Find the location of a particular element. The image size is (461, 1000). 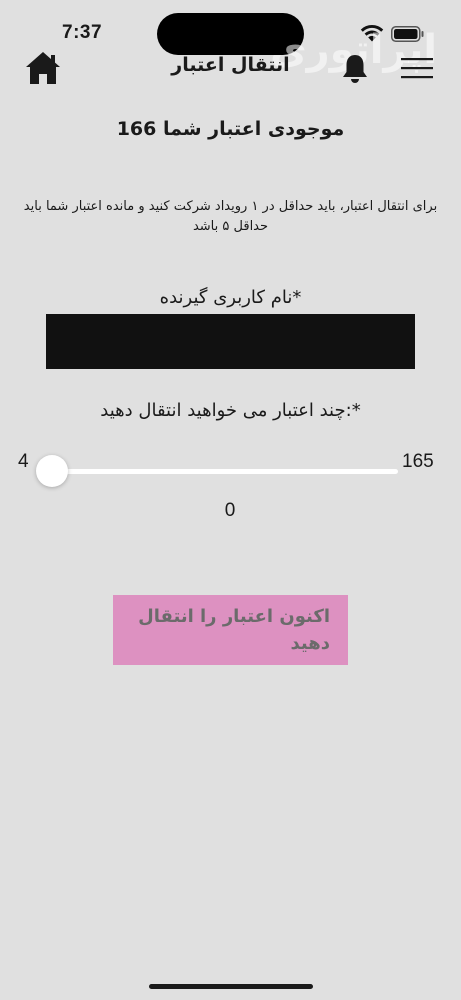

recipient-username-label: نام کاربری گیرنده* is located at coordinates (230, 297).